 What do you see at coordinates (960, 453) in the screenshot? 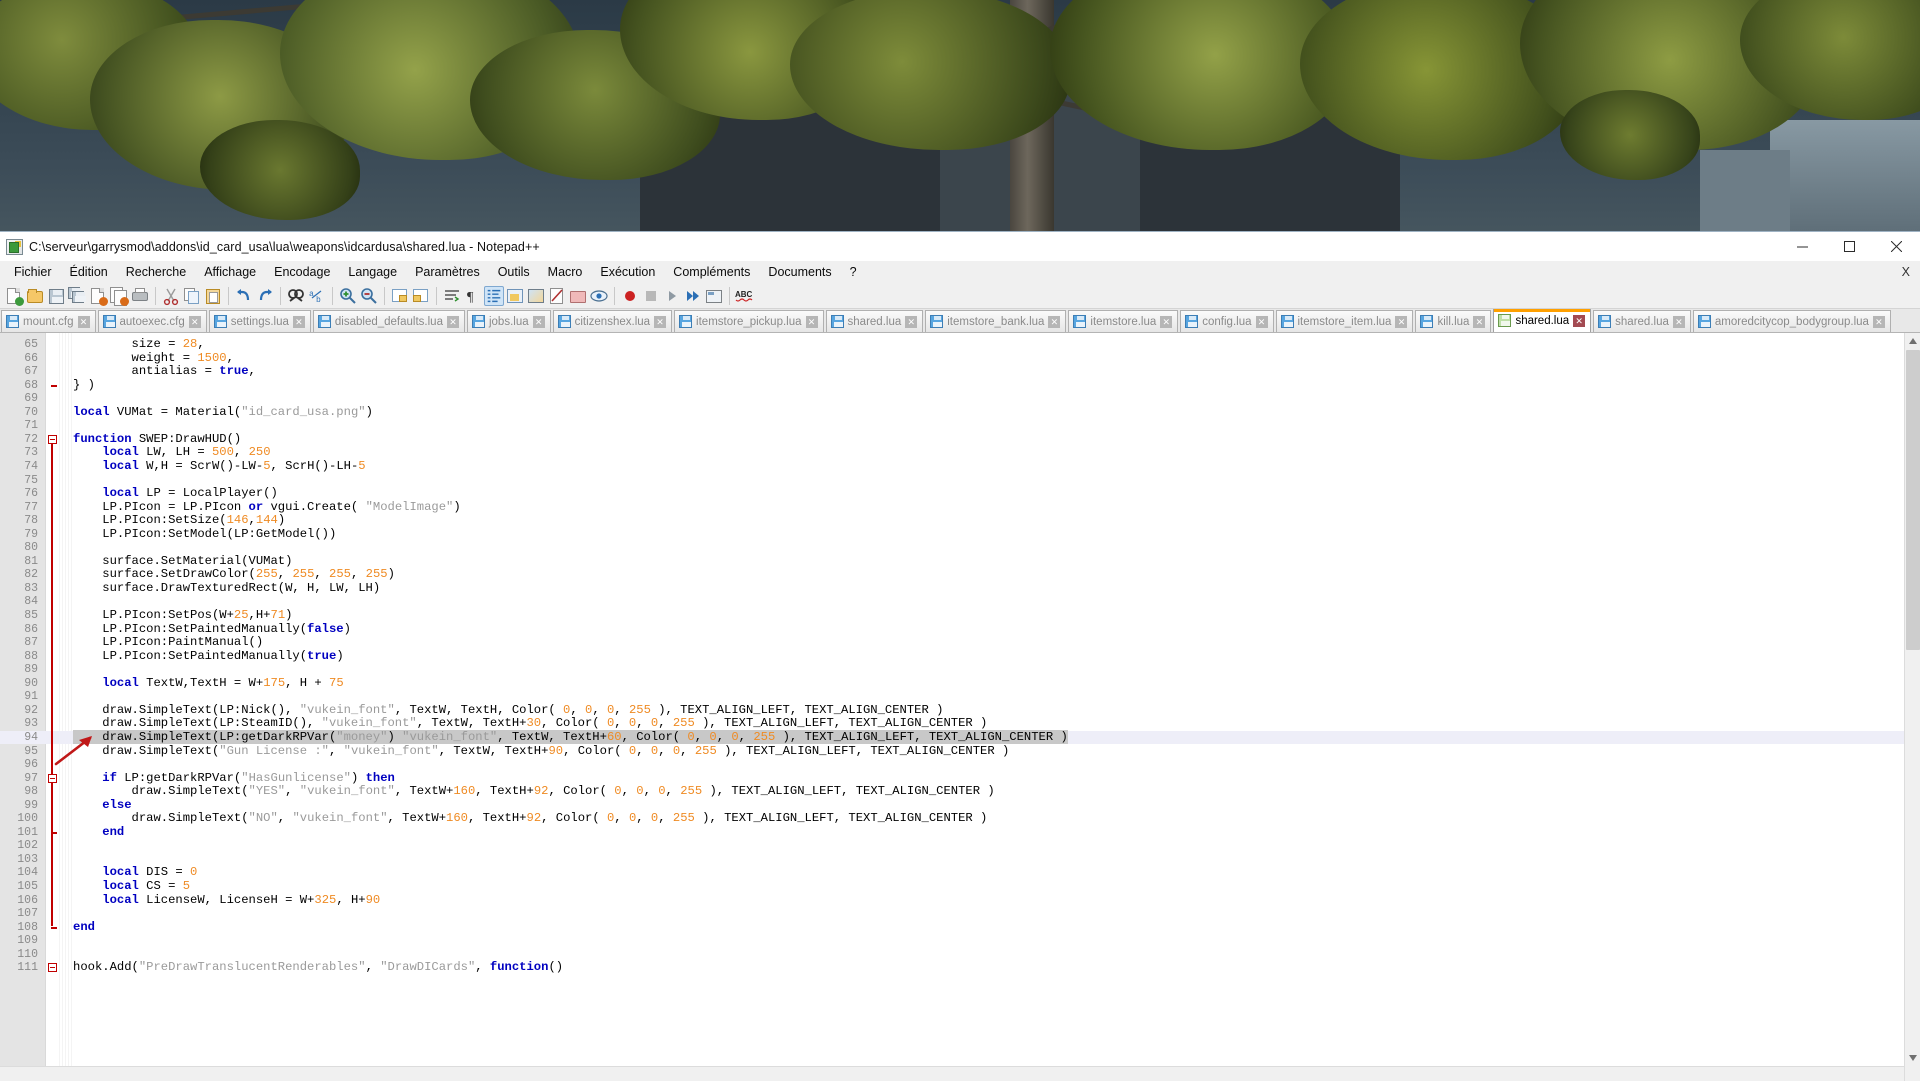
I see `code-line-73: 73 local LW, LH = 500, 250` at bounding box center [960, 453].